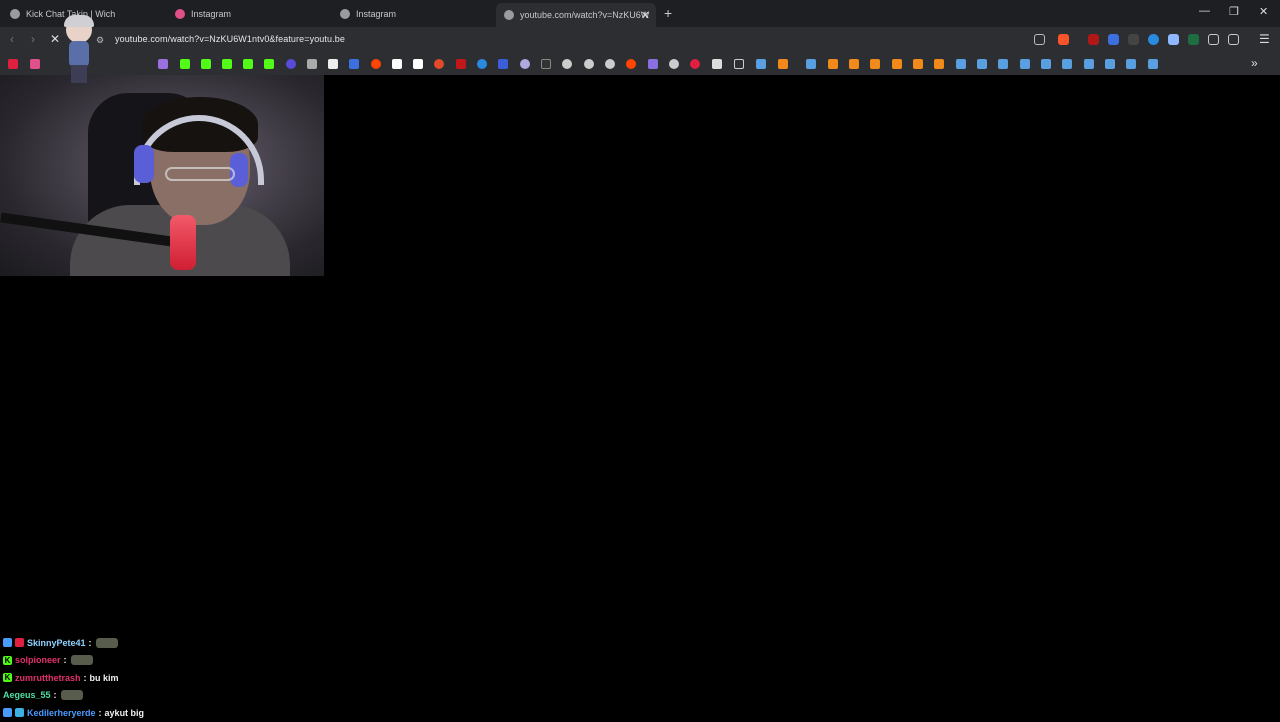 This screenshot has width=1280, height=722. What do you see at coordinates (1263, 11) in the screenshot?
I see `close-window-icon: ✕` at bounding box center [1263, 11].